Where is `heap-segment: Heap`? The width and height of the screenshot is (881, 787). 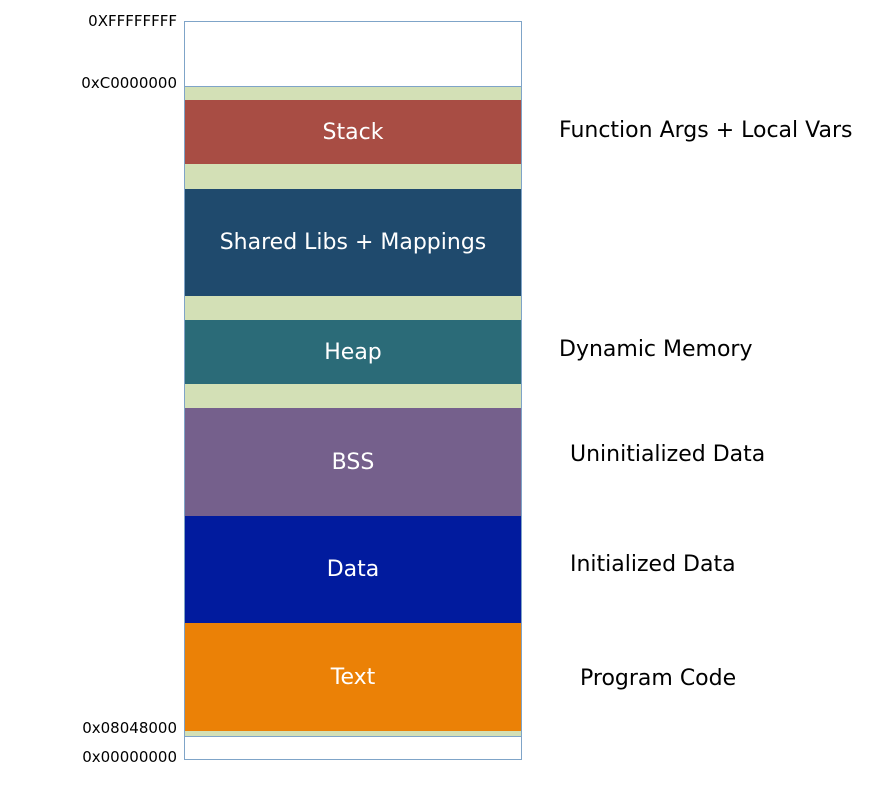
heap-segment: Heap is located at coordinates (353, 352).